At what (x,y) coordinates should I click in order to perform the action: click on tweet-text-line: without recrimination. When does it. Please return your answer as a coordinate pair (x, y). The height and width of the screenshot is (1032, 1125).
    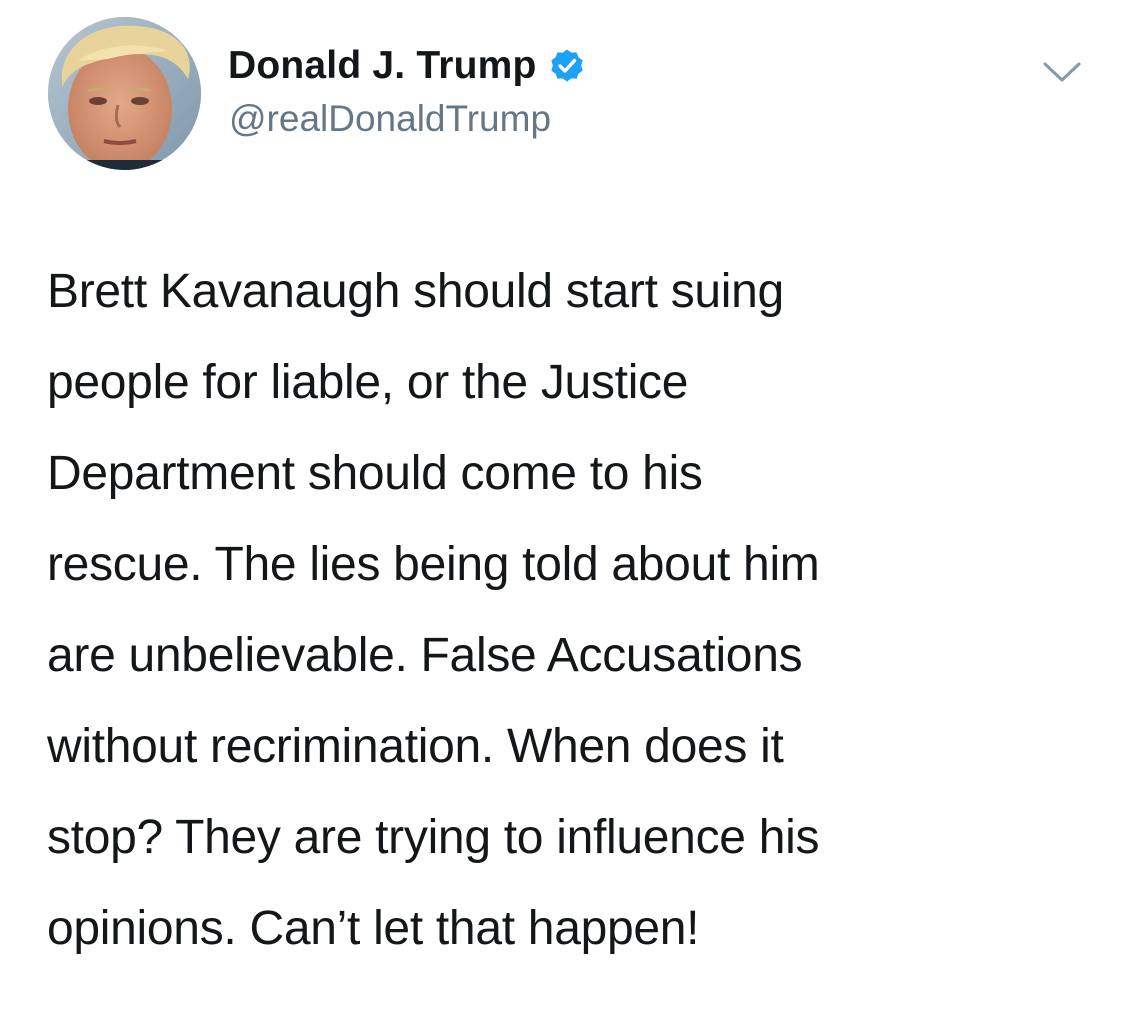
    Looking at the image, I should click on (415, 746).